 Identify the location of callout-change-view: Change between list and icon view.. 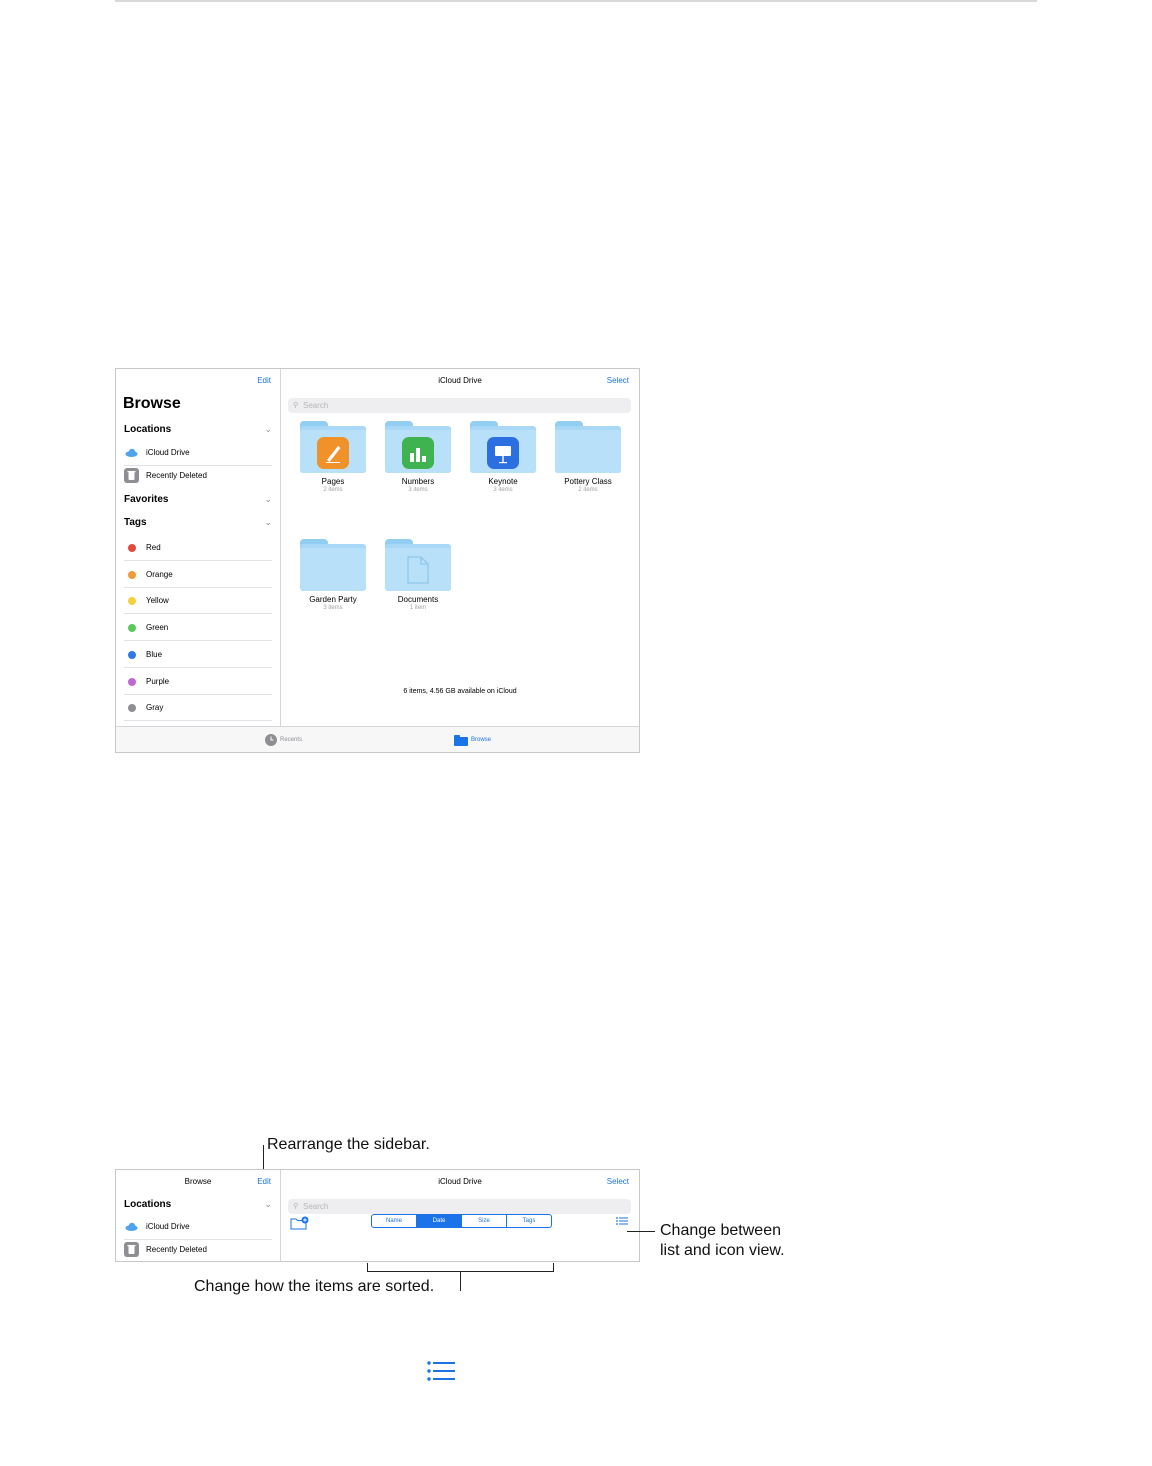
(722, 1240).